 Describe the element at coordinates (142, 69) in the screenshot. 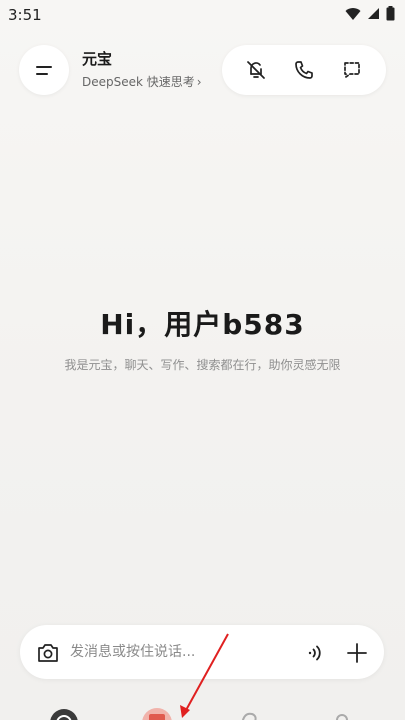

I see `title-block: 元宝 DeepSeek 快速思考 ›` at that location.